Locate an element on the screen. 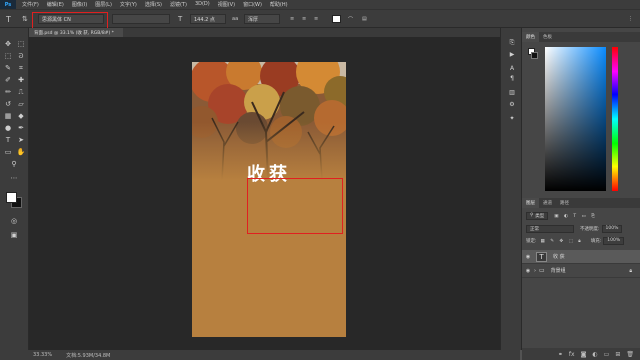  zoom-level: 33.33% is located at coordinates (42, 355).